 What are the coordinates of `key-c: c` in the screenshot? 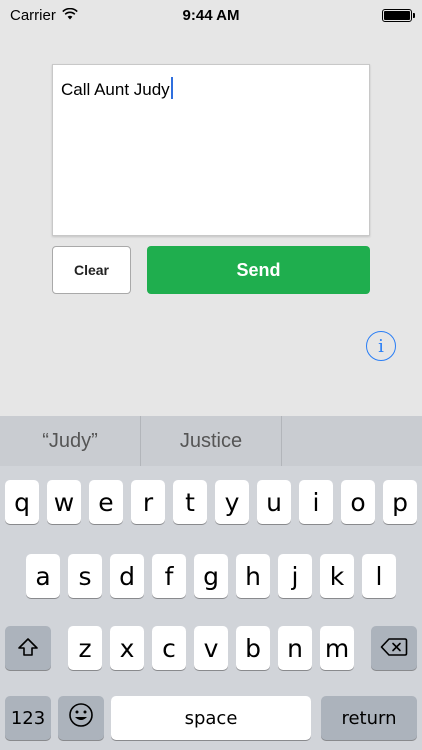 It's located at (169, 648).